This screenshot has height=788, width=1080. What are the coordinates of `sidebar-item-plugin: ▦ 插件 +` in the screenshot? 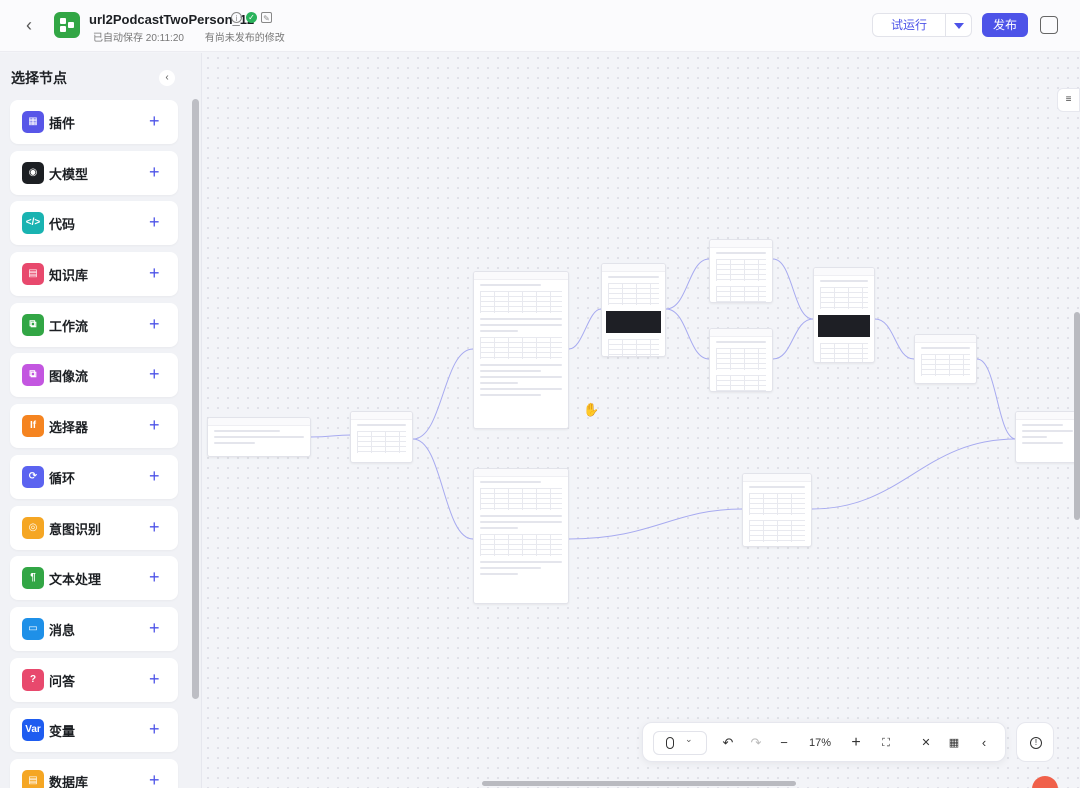 It's located at (94, 122).